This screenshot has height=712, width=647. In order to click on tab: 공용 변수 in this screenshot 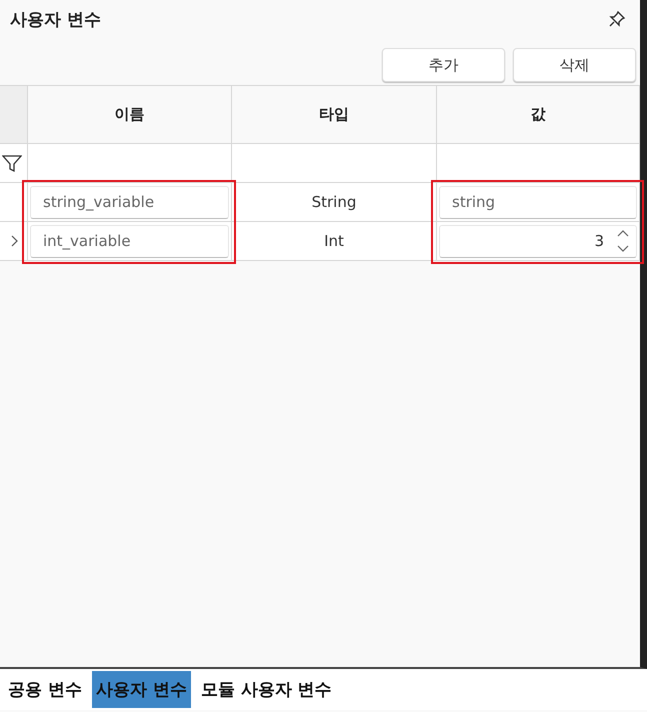, I will do `click(45, 689)`.